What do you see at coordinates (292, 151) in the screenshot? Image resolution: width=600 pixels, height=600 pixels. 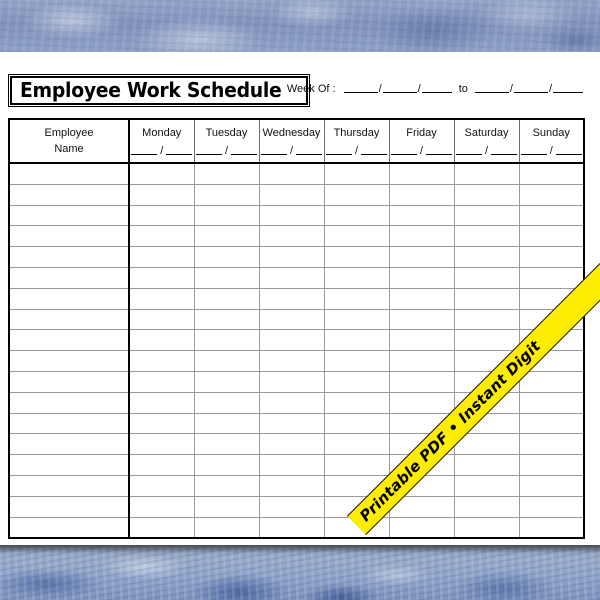 I see `day-date-blank-wednesday: /` at bounding box center [292, 151].